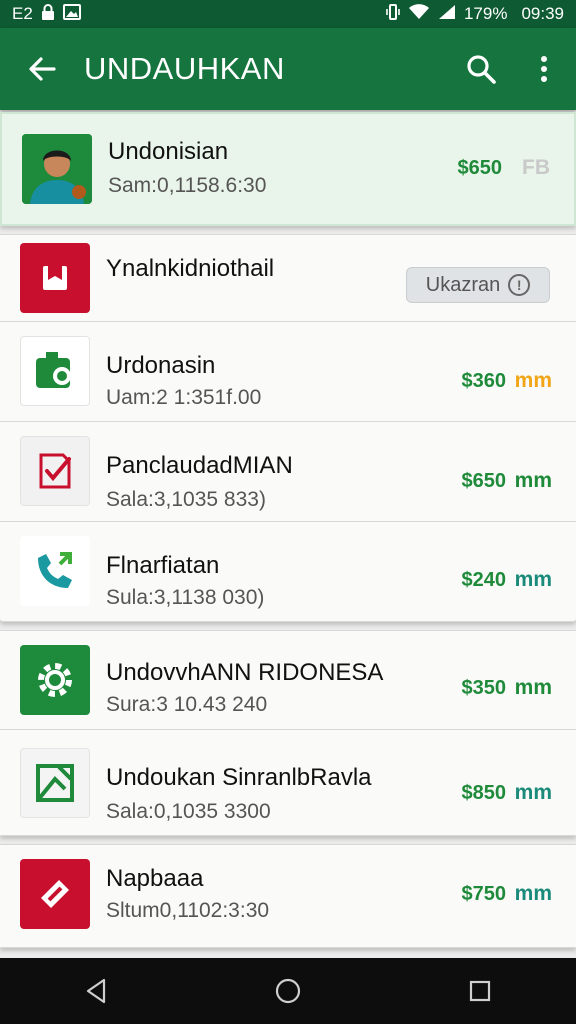 Image resolution: width=576 pixels, height=1024 pixels. Describe the element at coordinates (55, 783) in the screenshot. I see `image-edit-icon` at that location.